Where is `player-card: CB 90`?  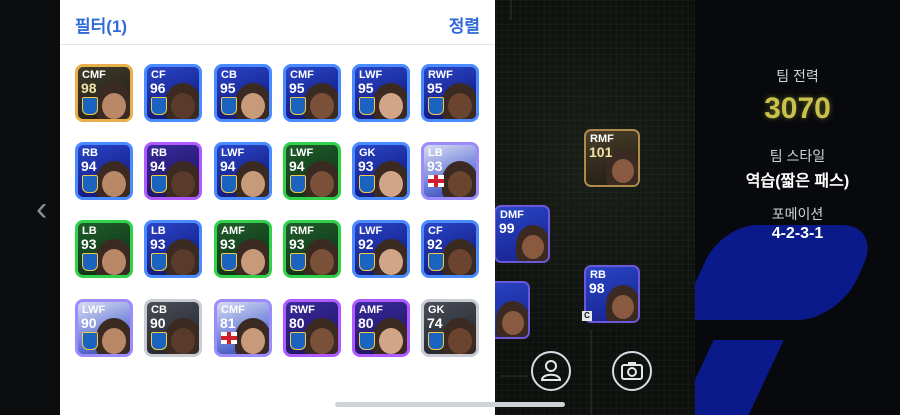 player-card: CB 90 is located at coordinates (173, 328).